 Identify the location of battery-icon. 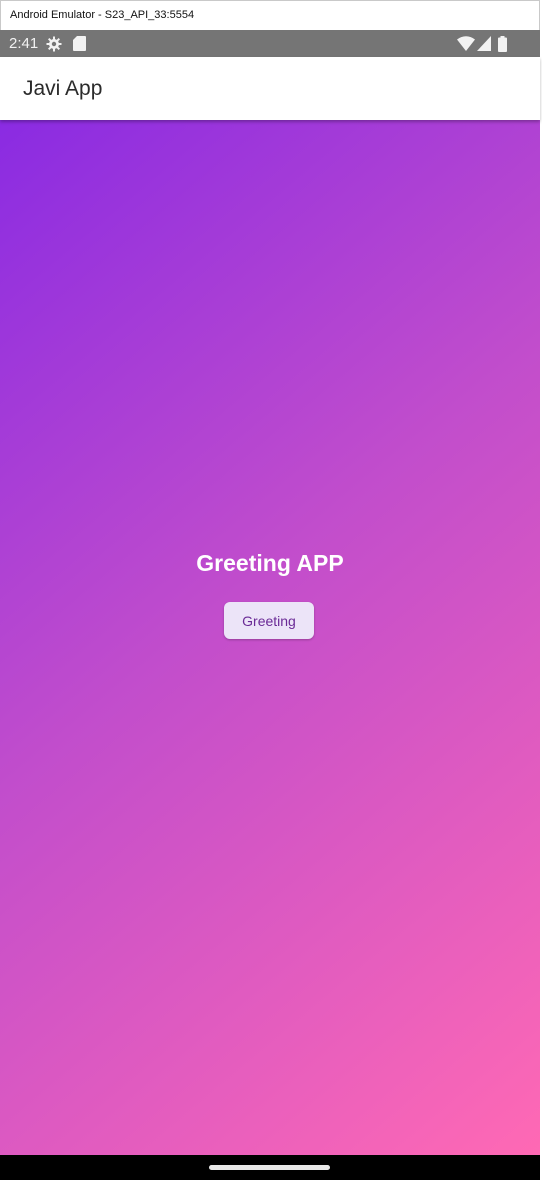
(502, 44).